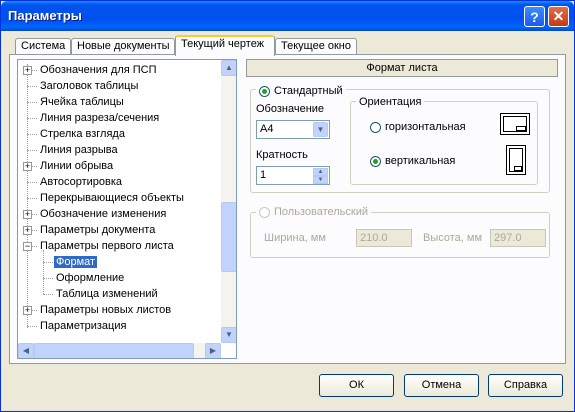 The width and height of the screenshot is (575, 412). Describe the element at coordinates (525, 385) in the screenshot. I see `help-button: Справка` at that location.